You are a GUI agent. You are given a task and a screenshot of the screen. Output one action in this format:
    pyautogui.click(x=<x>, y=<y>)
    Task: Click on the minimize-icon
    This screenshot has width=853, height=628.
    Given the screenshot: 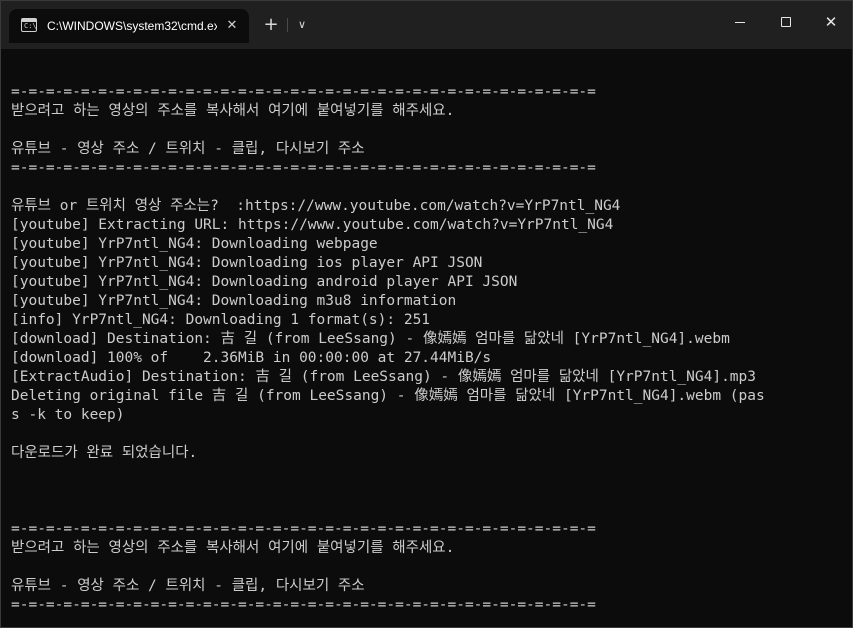 What is the action you would take?
    pyautogui.click(x=740, y=22)
    